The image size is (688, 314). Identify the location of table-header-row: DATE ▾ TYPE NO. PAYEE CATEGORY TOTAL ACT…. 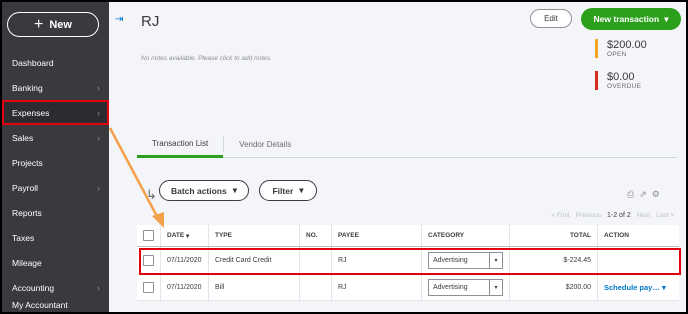
(408, 236).